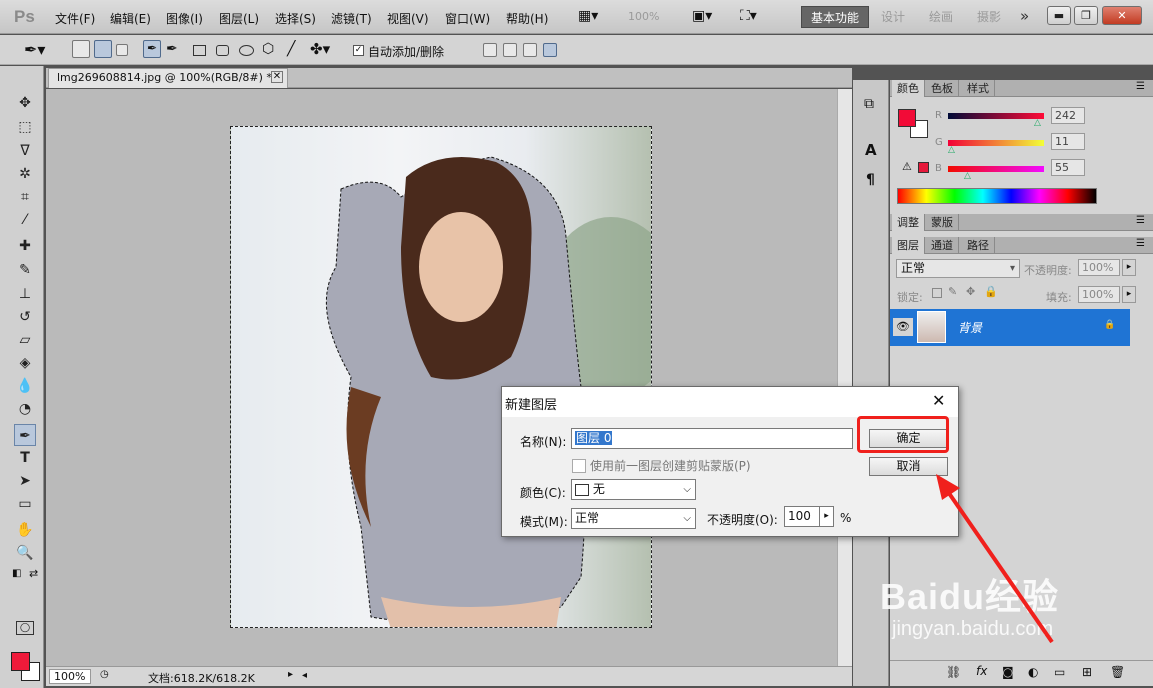  I want to click on lock-pixels-icon: ✎, so click(952, 291).